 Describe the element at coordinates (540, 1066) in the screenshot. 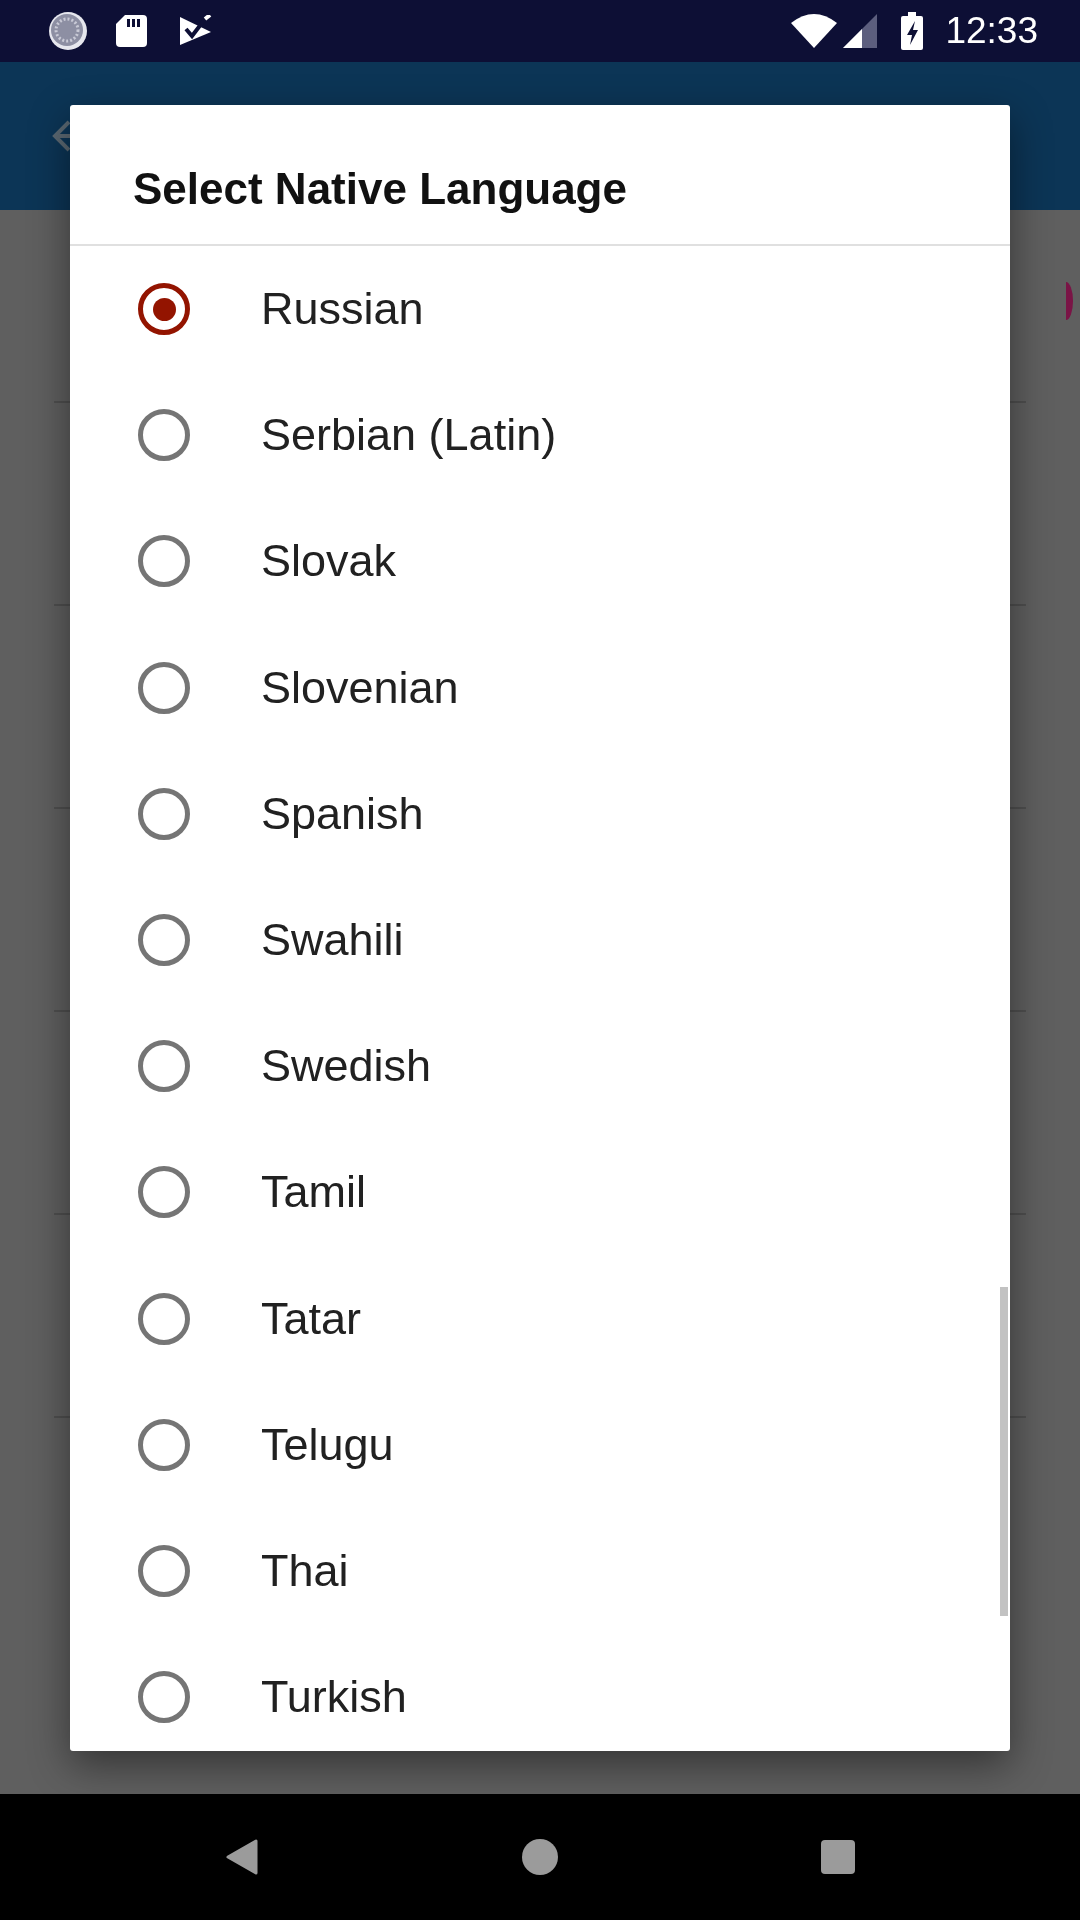

I see `language-option: Swedish` at that location.